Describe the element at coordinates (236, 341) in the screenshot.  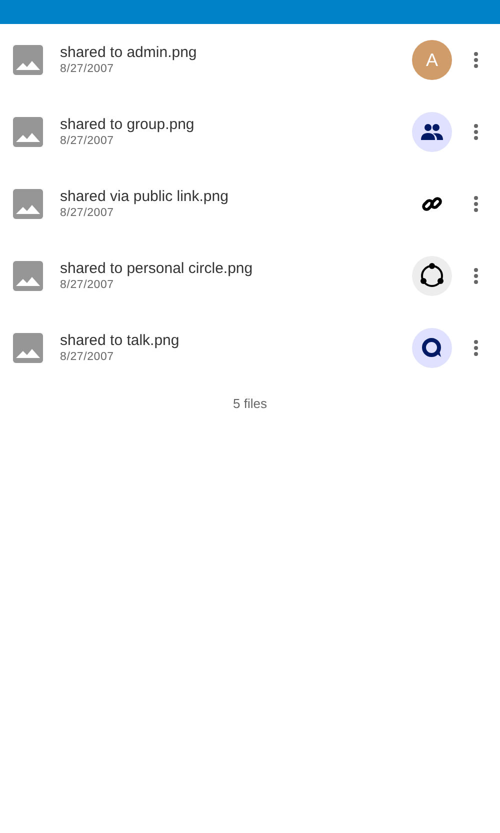
I see `file-name: shared to talk.png` at that location.